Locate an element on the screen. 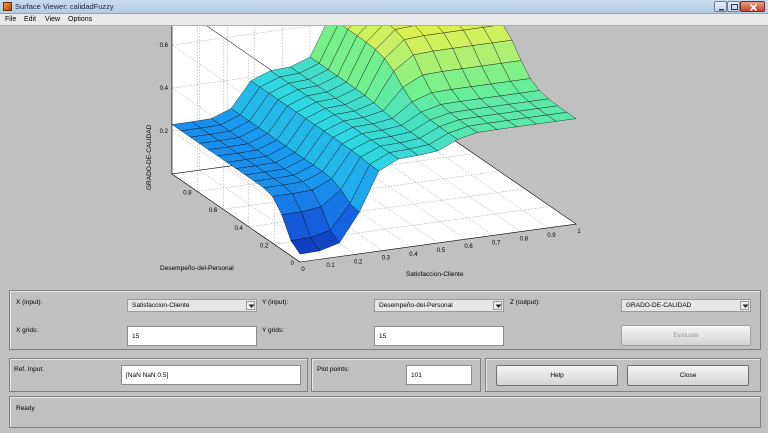 The image size is (768, 433). status-text: Ready is located at coordinates (25, 408).